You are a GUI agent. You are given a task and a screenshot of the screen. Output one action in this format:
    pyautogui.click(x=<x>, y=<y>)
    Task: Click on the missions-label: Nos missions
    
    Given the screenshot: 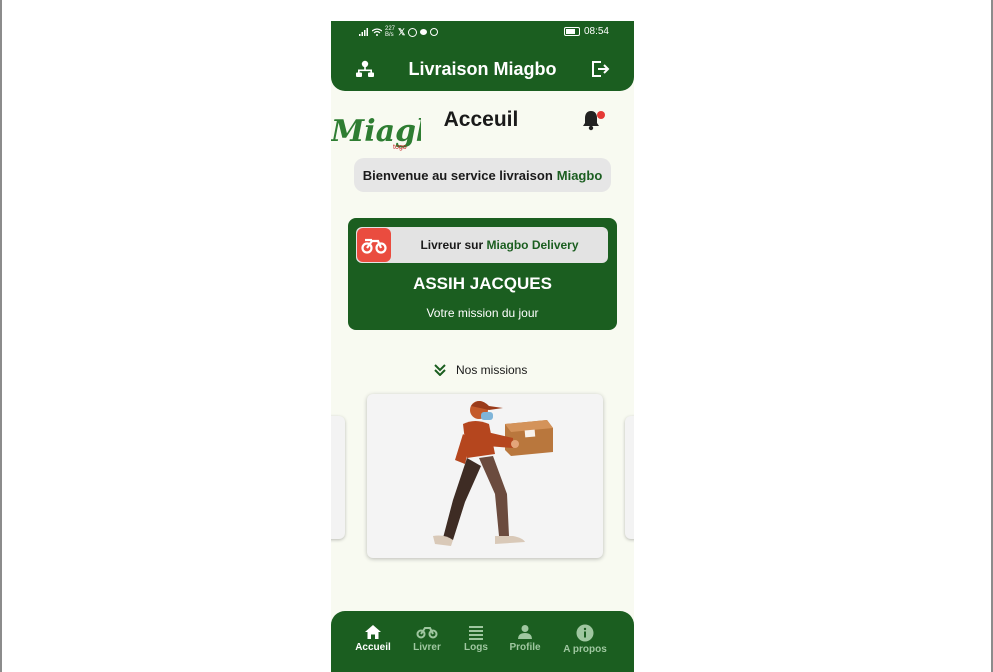 What is the action you would take?
    pyautogui.click(x=492, y=370)
    